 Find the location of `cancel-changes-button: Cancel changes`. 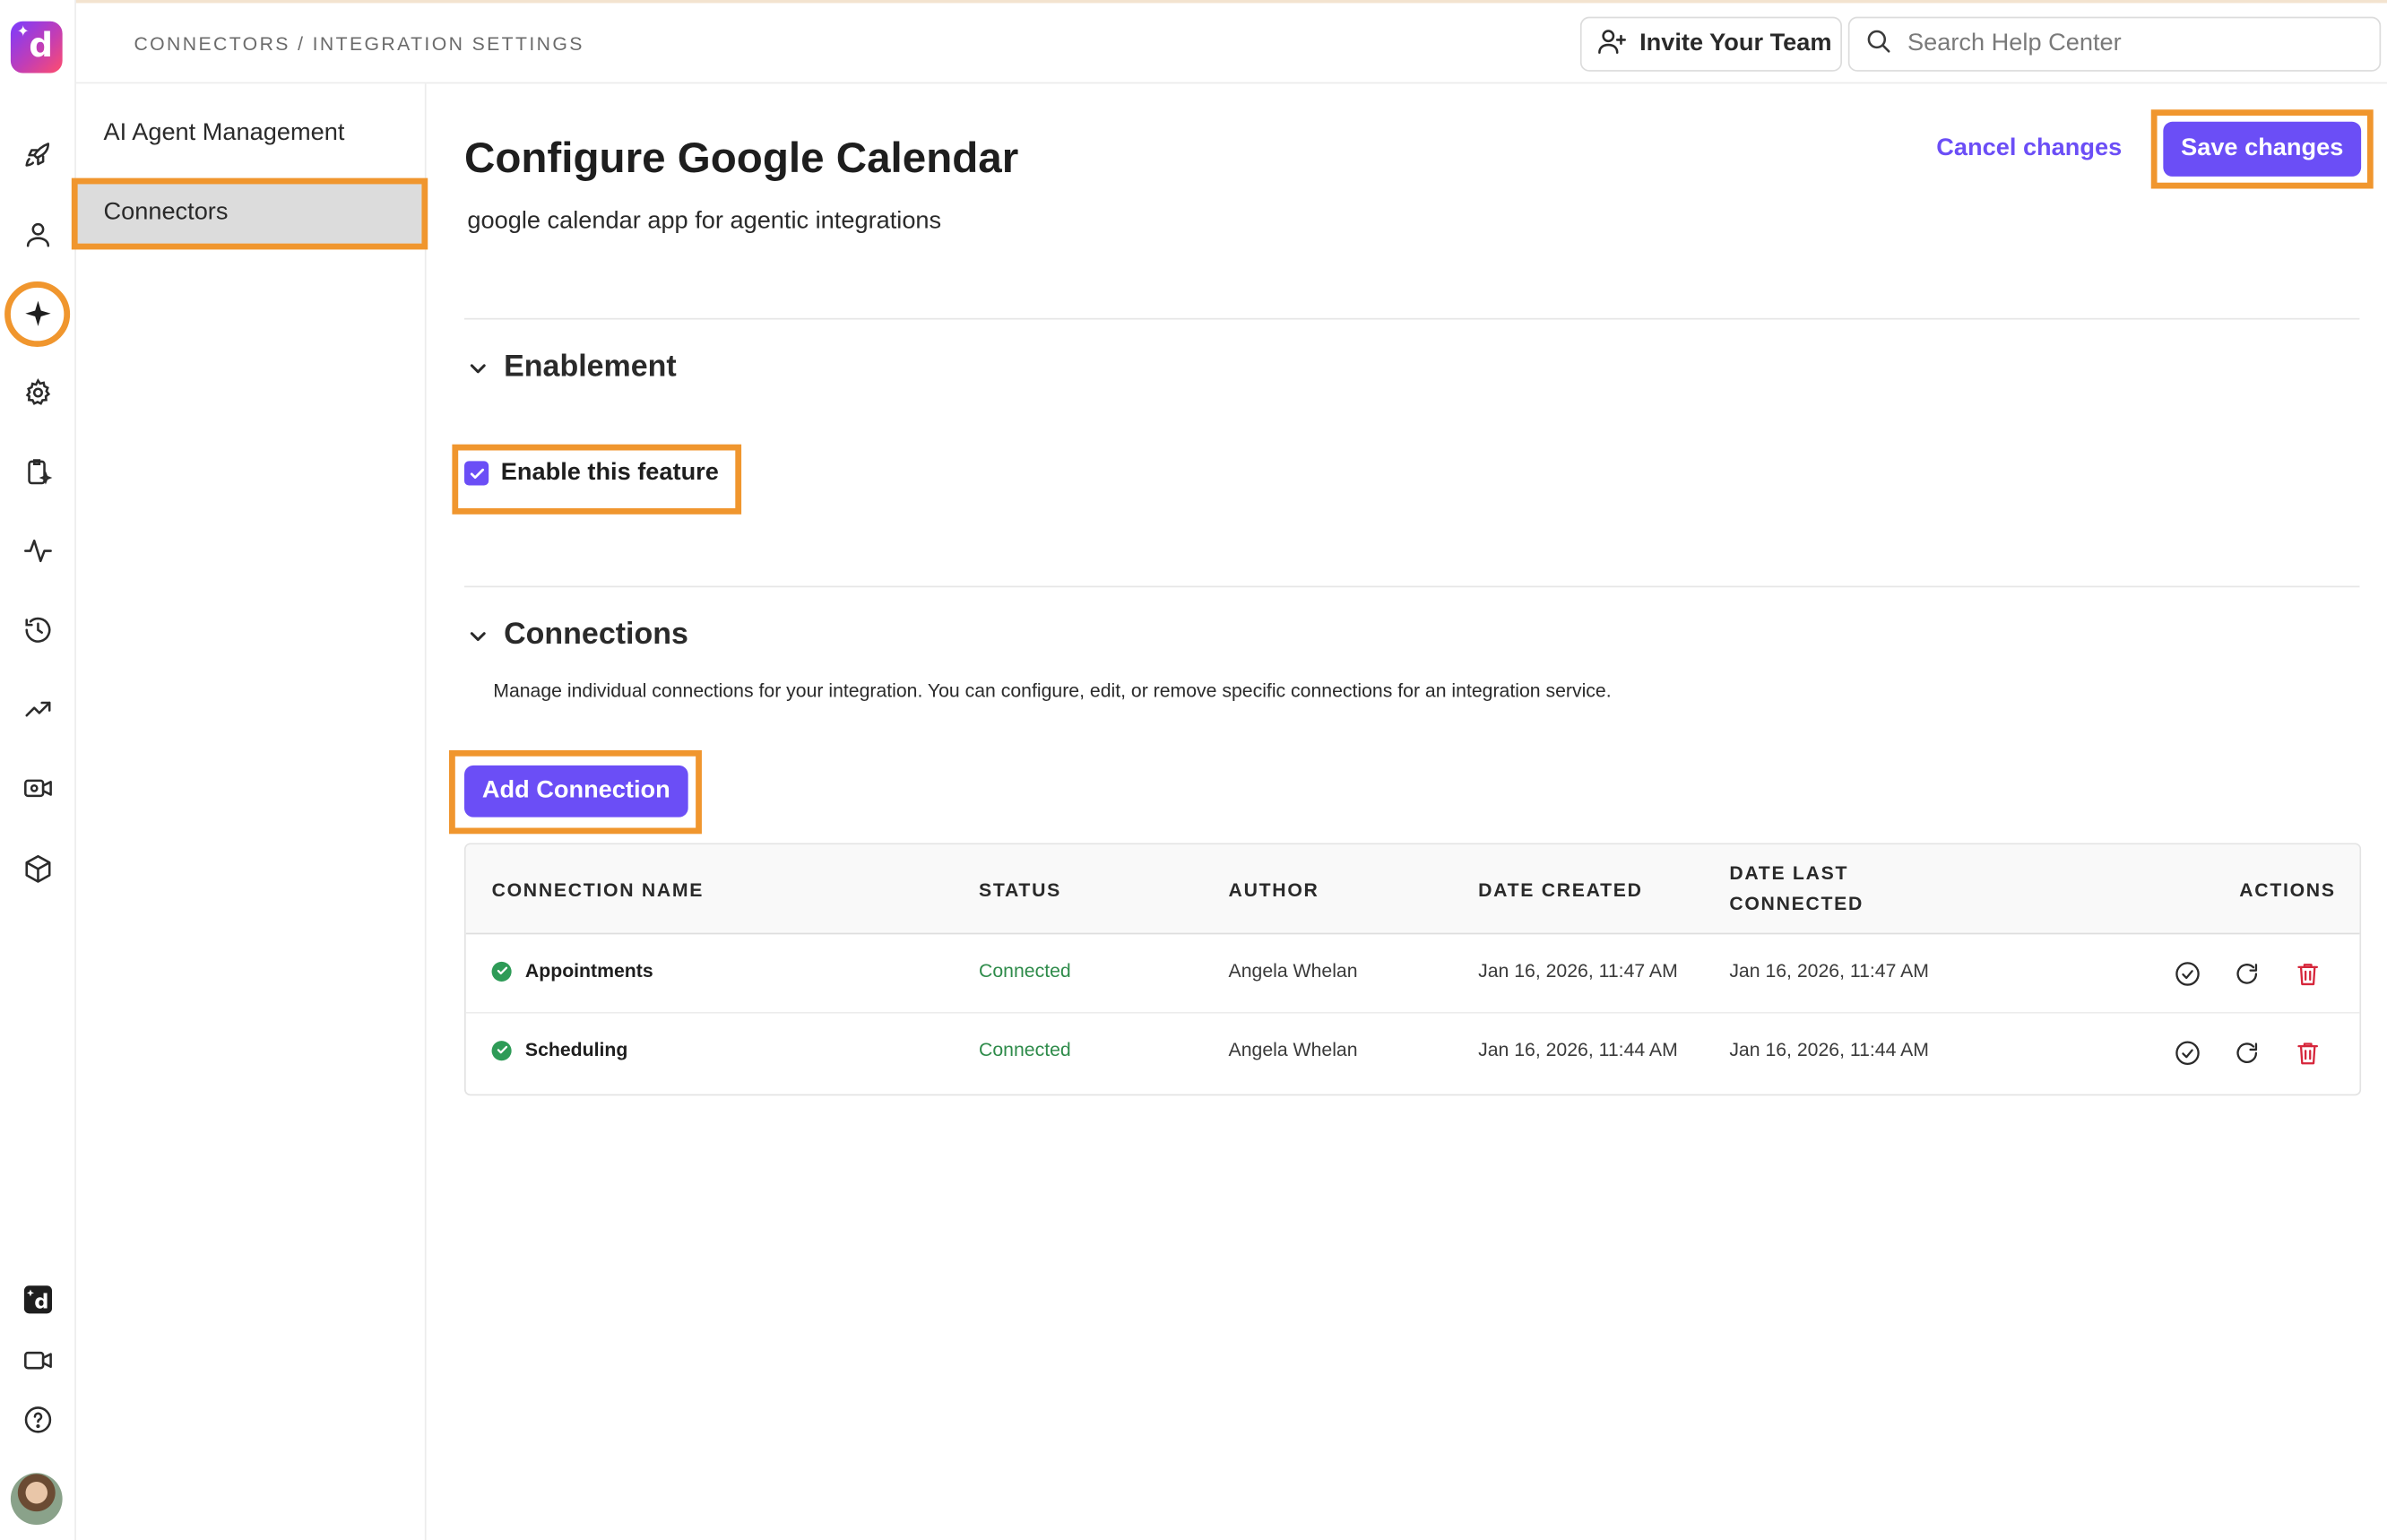

cancel-changes-button: Cancel changes is located at coordinates (2029, 149).